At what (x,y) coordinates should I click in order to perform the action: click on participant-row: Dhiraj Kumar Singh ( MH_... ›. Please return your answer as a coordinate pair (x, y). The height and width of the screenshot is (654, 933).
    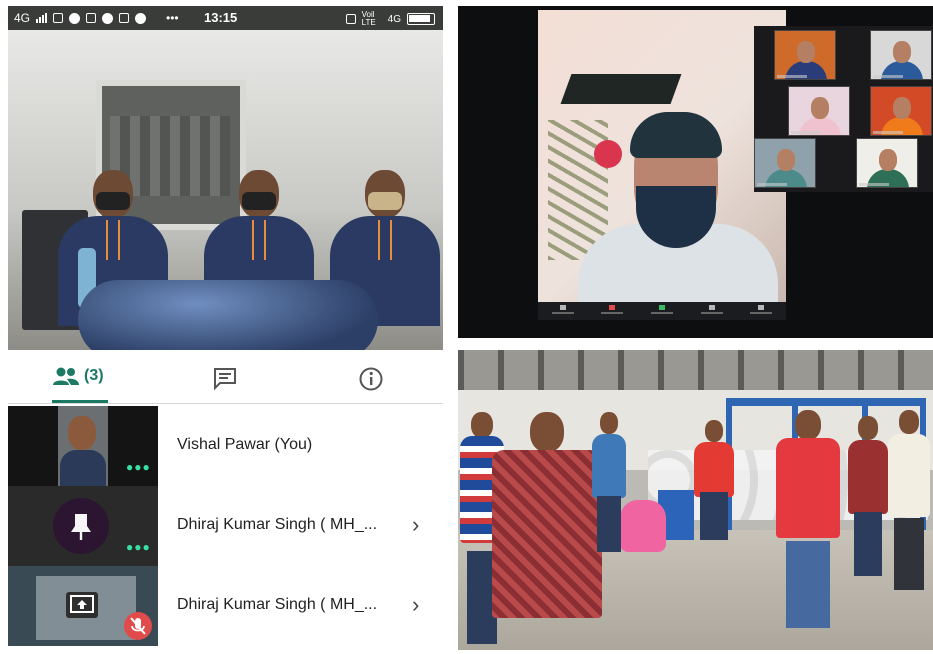
    Looking at the image, I should click on (225, 606).